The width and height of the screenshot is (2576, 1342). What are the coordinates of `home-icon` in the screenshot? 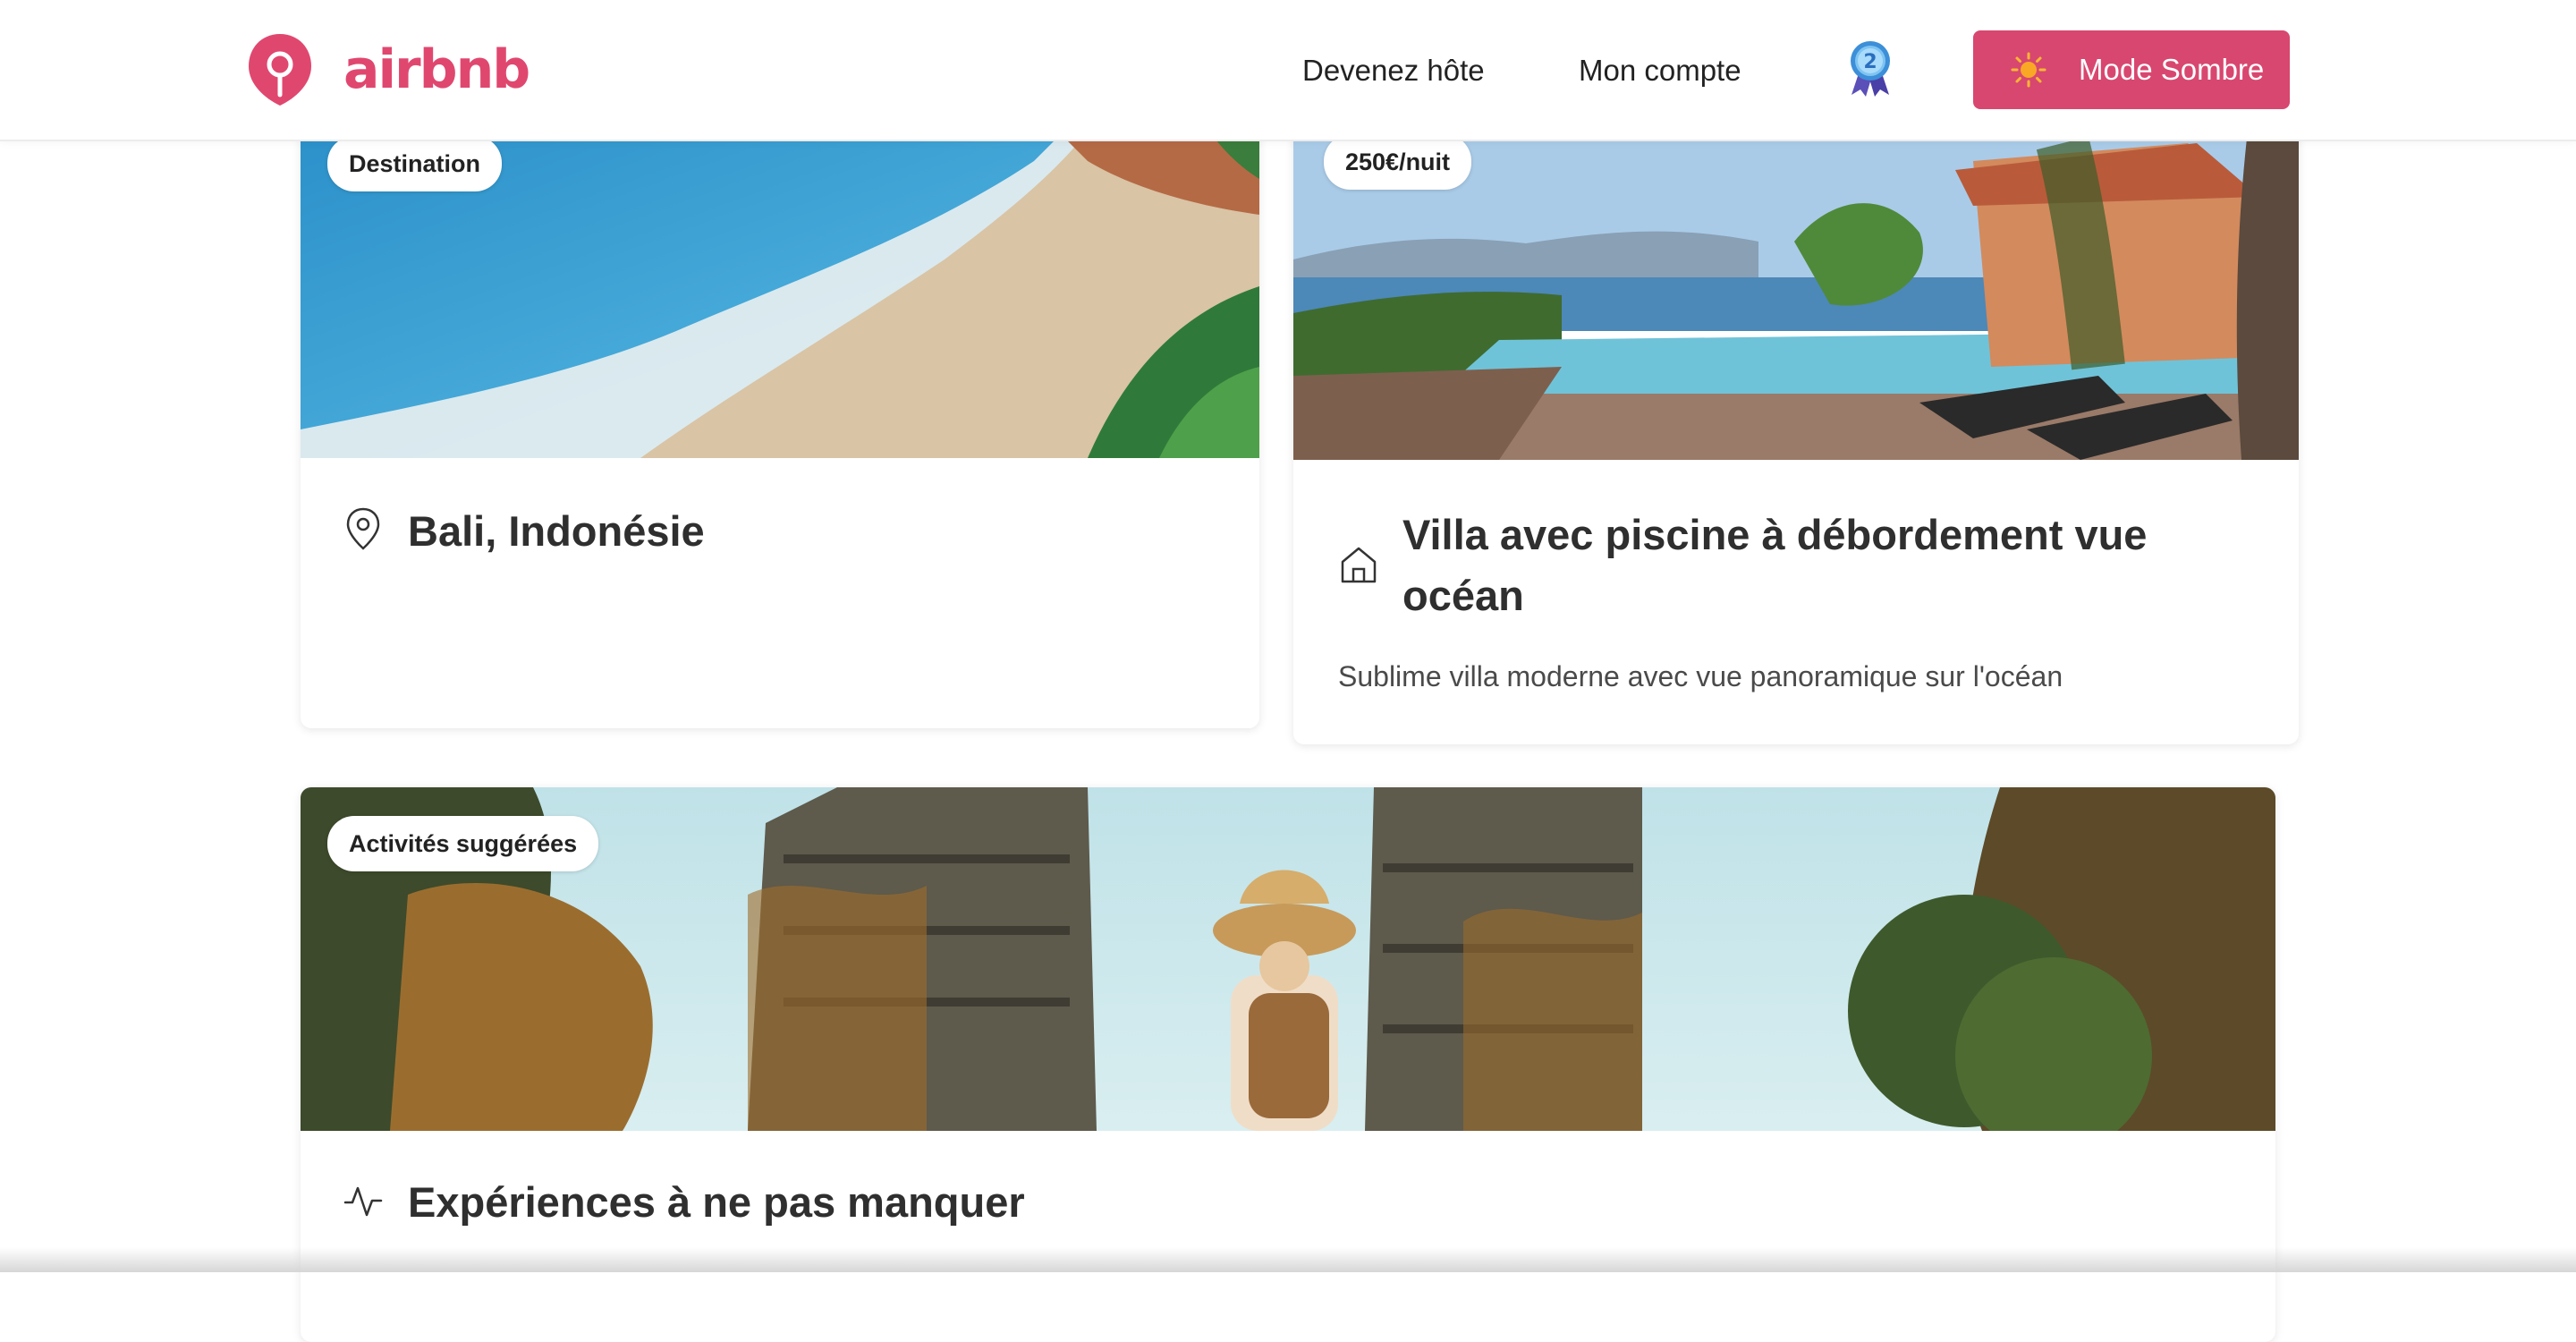 It's located at (1359, 565).